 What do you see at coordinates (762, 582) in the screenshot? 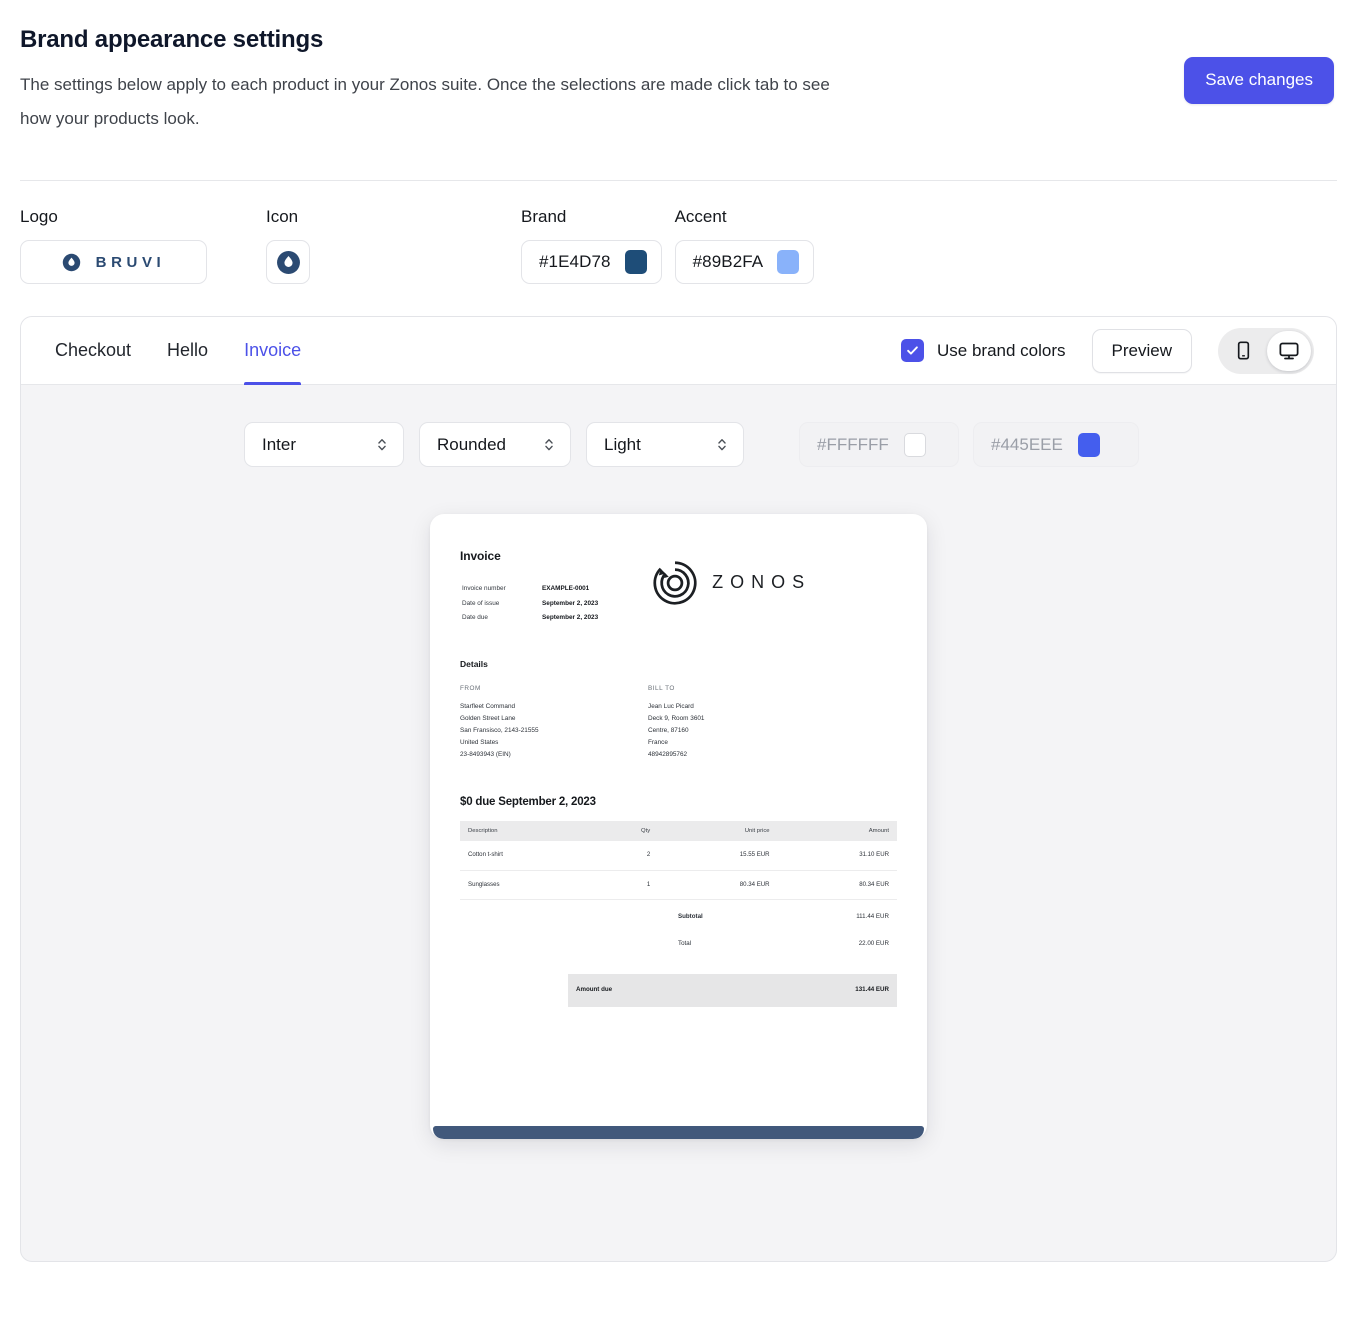
I see `zonos-wordmark: ZONOS` at bounding box center [762, 582].